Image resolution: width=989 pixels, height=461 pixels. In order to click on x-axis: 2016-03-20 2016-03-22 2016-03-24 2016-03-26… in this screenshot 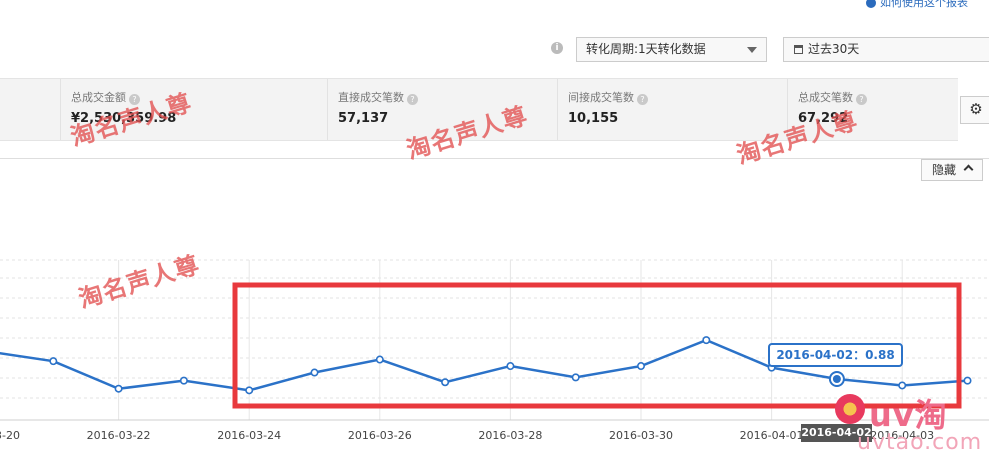, I will do `click(467, 435)`.